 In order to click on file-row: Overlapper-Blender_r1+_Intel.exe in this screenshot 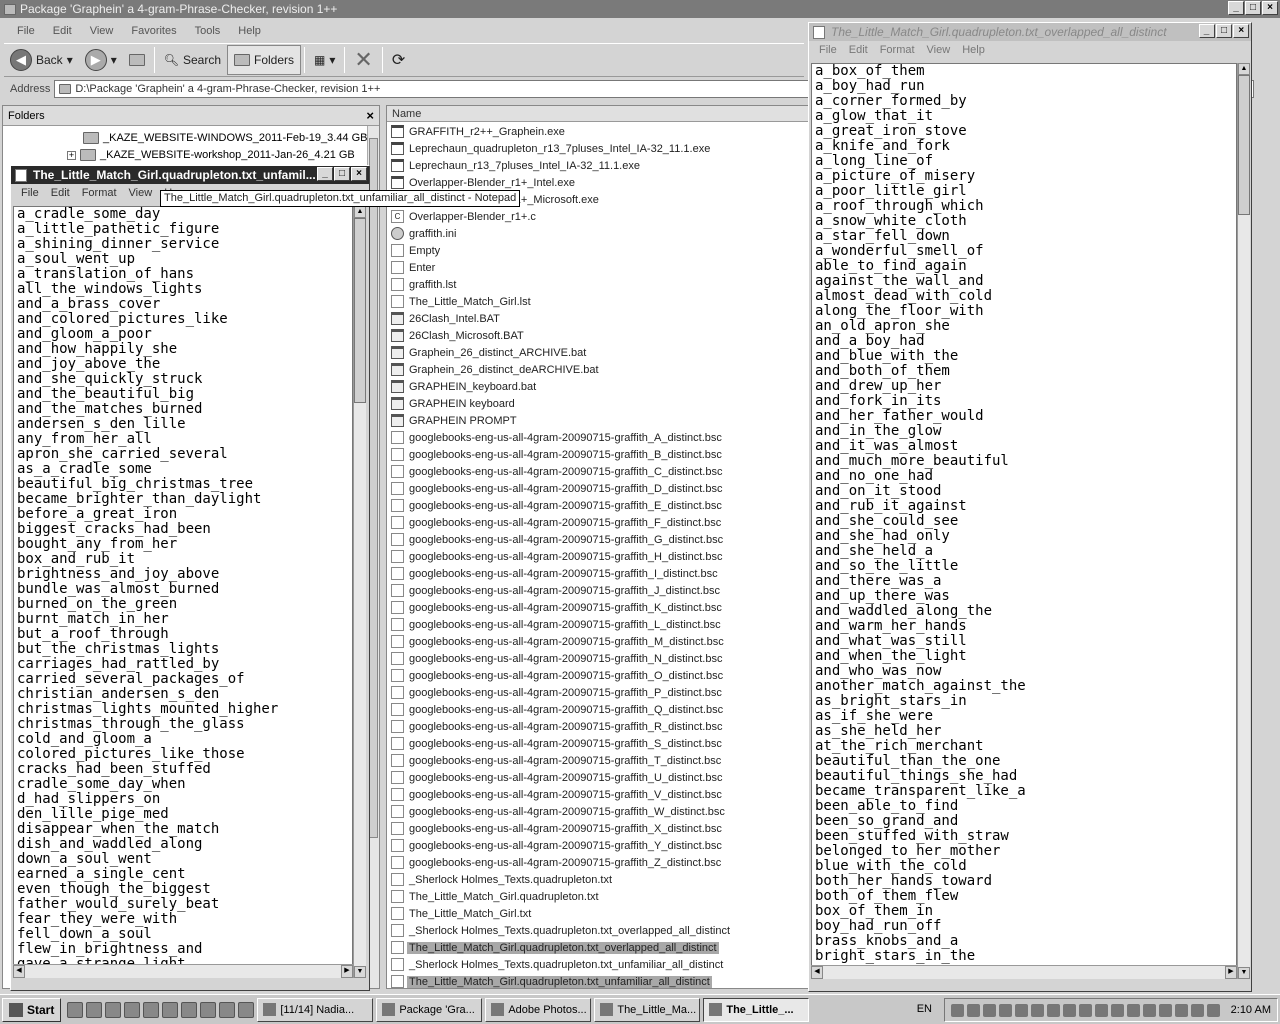, I will do `click(484, 182)`.